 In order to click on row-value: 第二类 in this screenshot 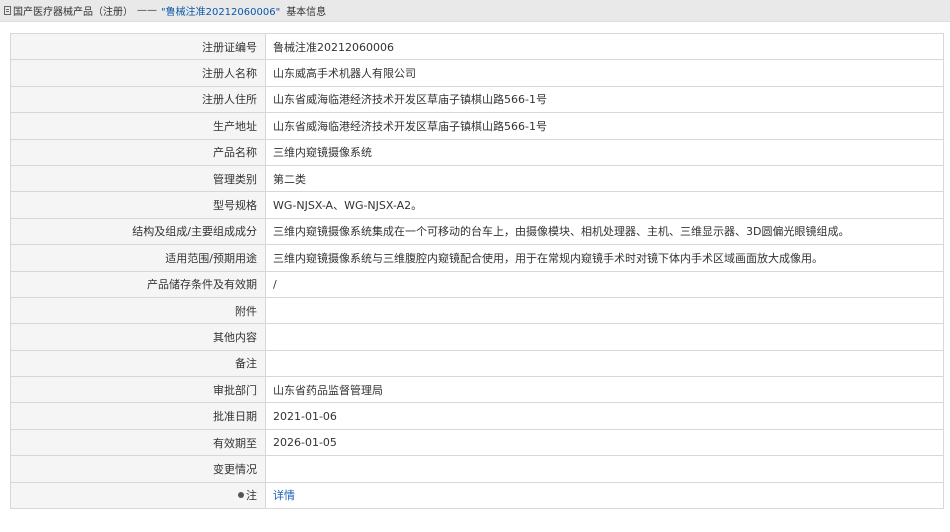, I will do `click(604, 178)`.